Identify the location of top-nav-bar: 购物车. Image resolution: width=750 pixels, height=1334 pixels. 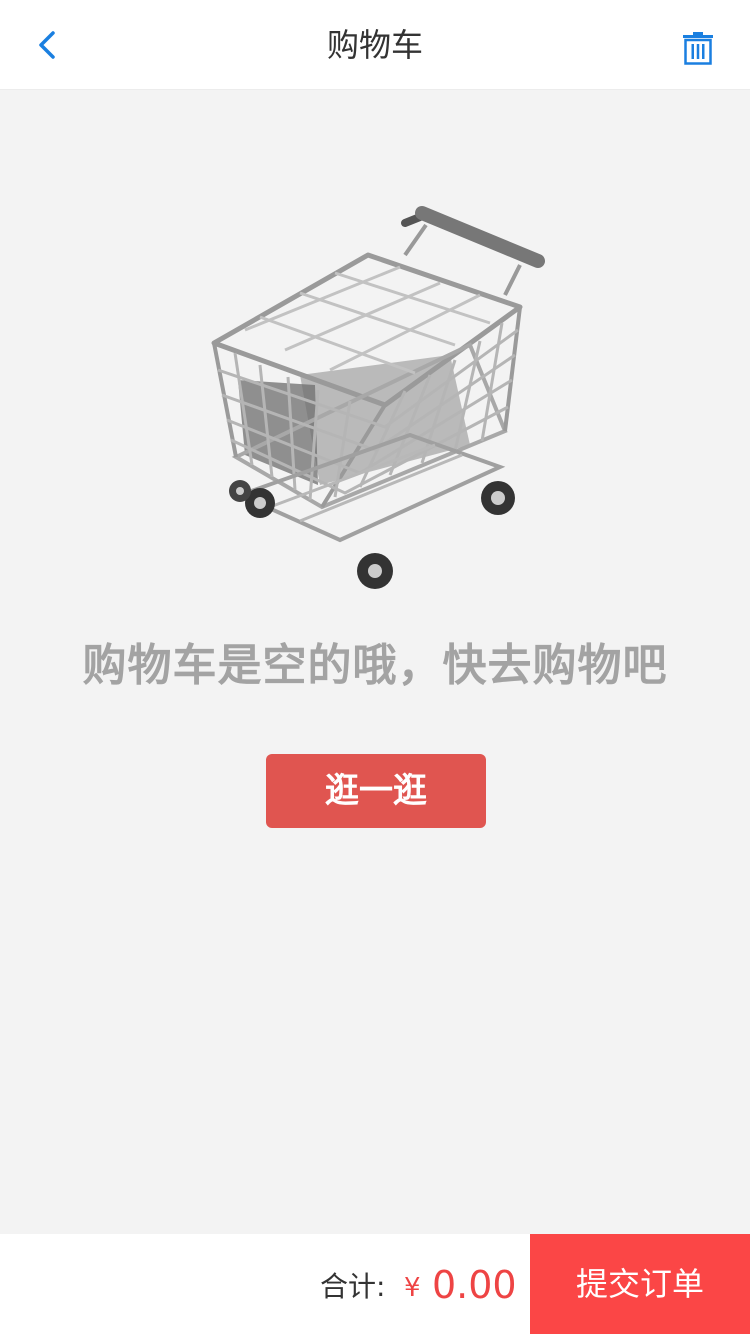
(375, 45).